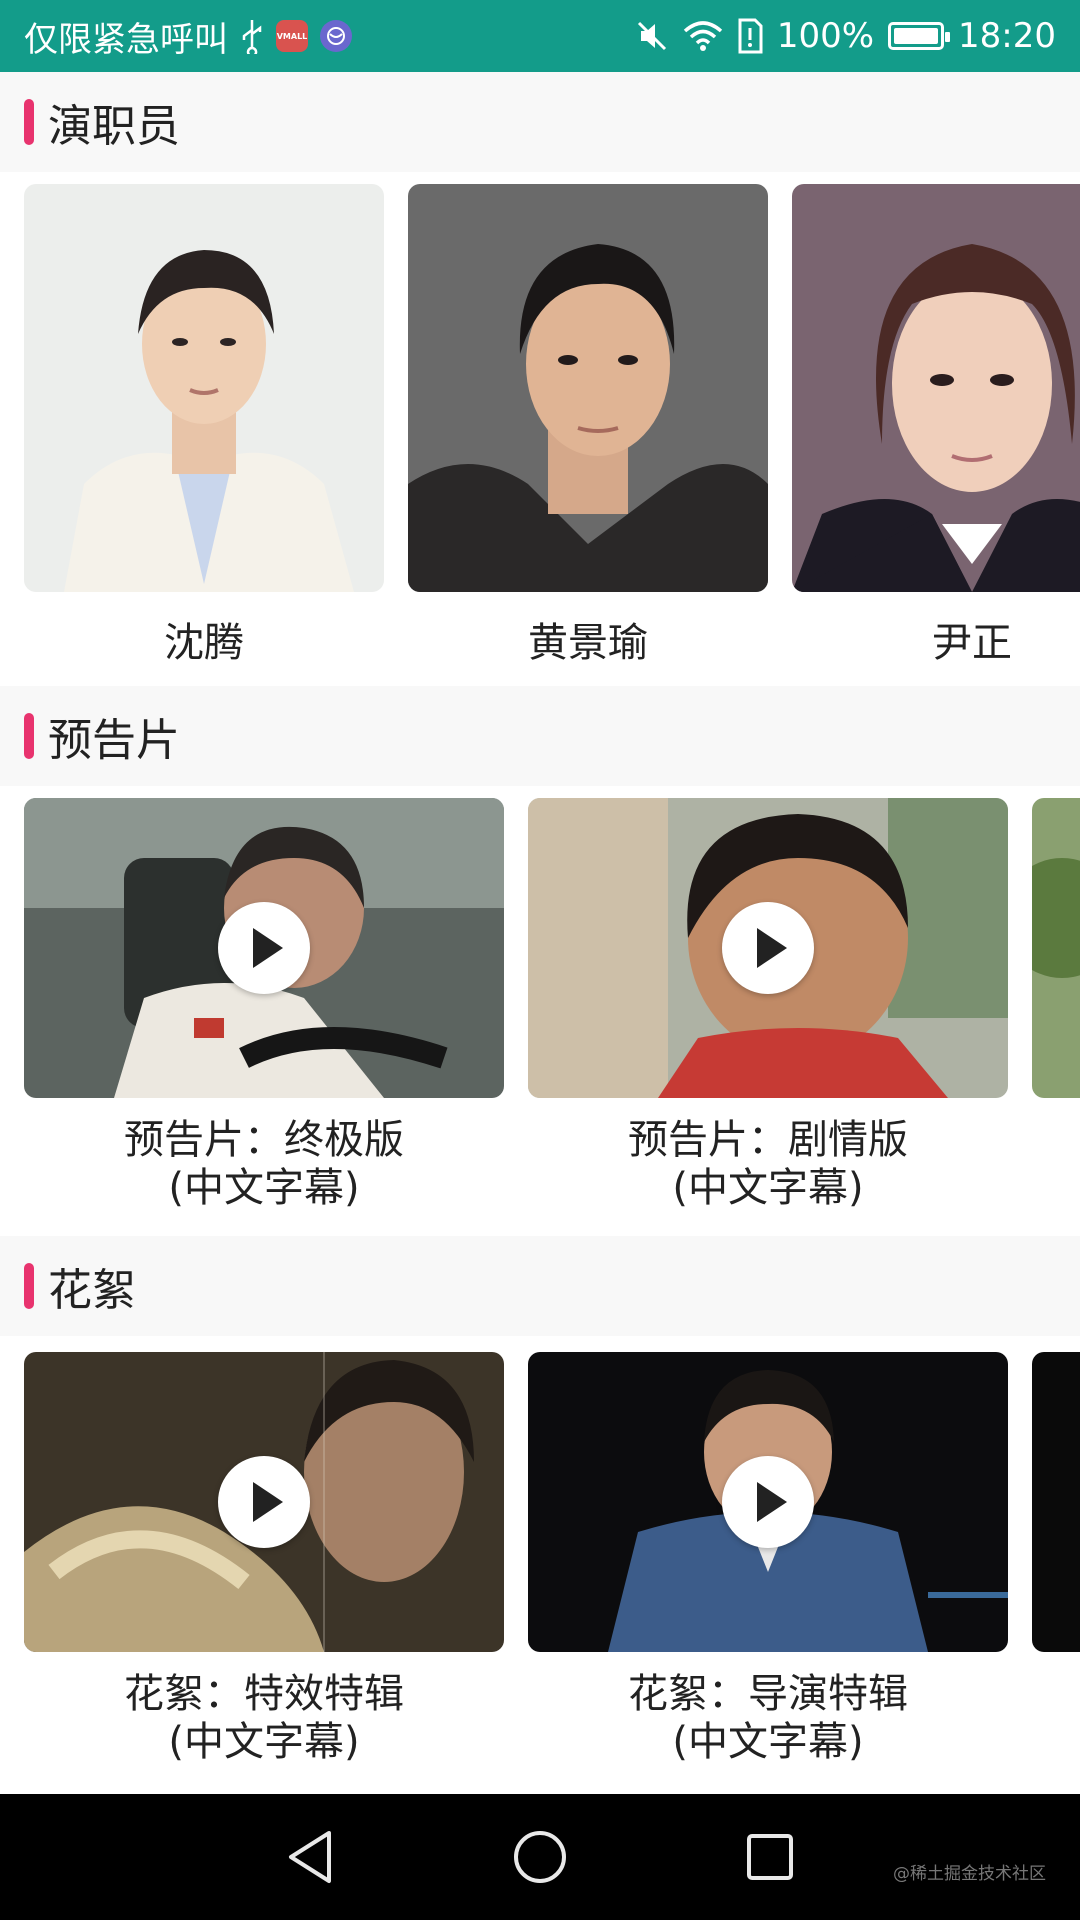 This screenshot has height=1920, width=1080. What do you see at coordinates (126, 39) in the screenshot?
I see `carrier-text: 仅限紧急呼叫` at bounding box center [126, 39].